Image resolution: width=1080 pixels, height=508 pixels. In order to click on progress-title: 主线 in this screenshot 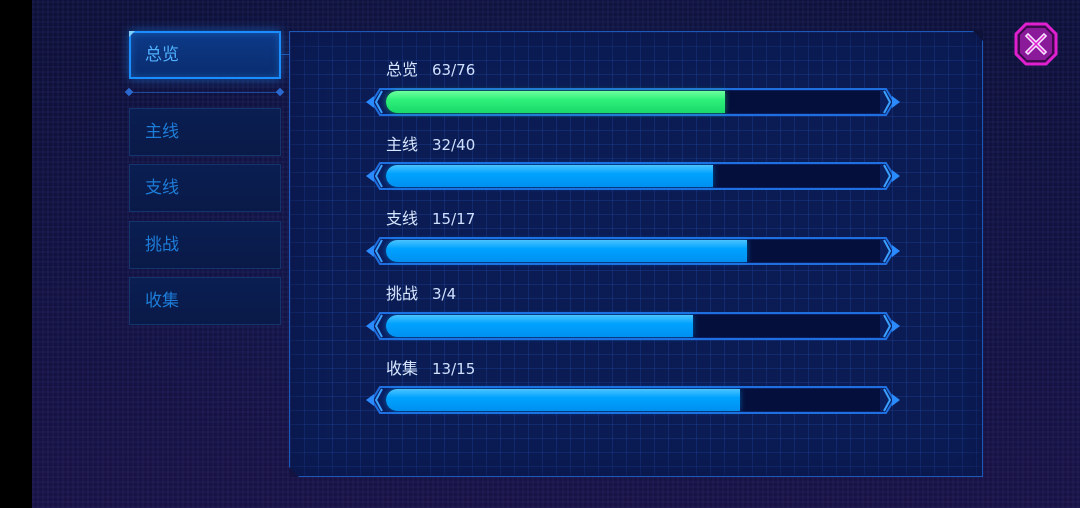, I will do `click(402, 144)`.